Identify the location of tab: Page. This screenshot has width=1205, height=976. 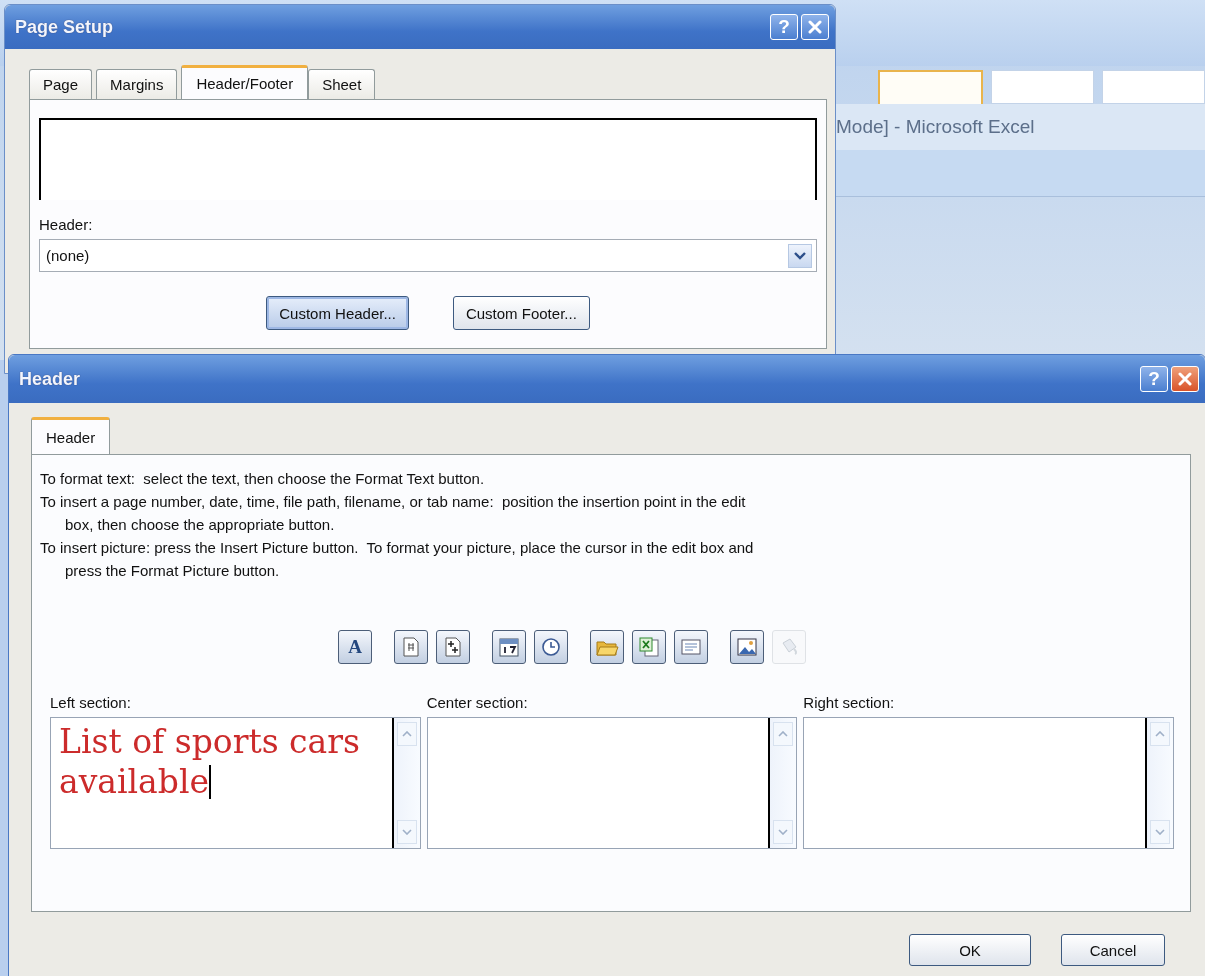
(61, 84).